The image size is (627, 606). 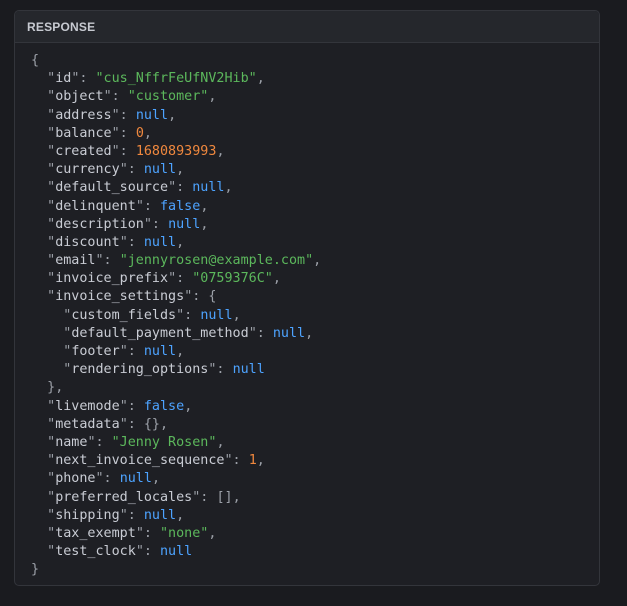 I want to click on code-line: "default_source": null,, so click(x=311, y=188).